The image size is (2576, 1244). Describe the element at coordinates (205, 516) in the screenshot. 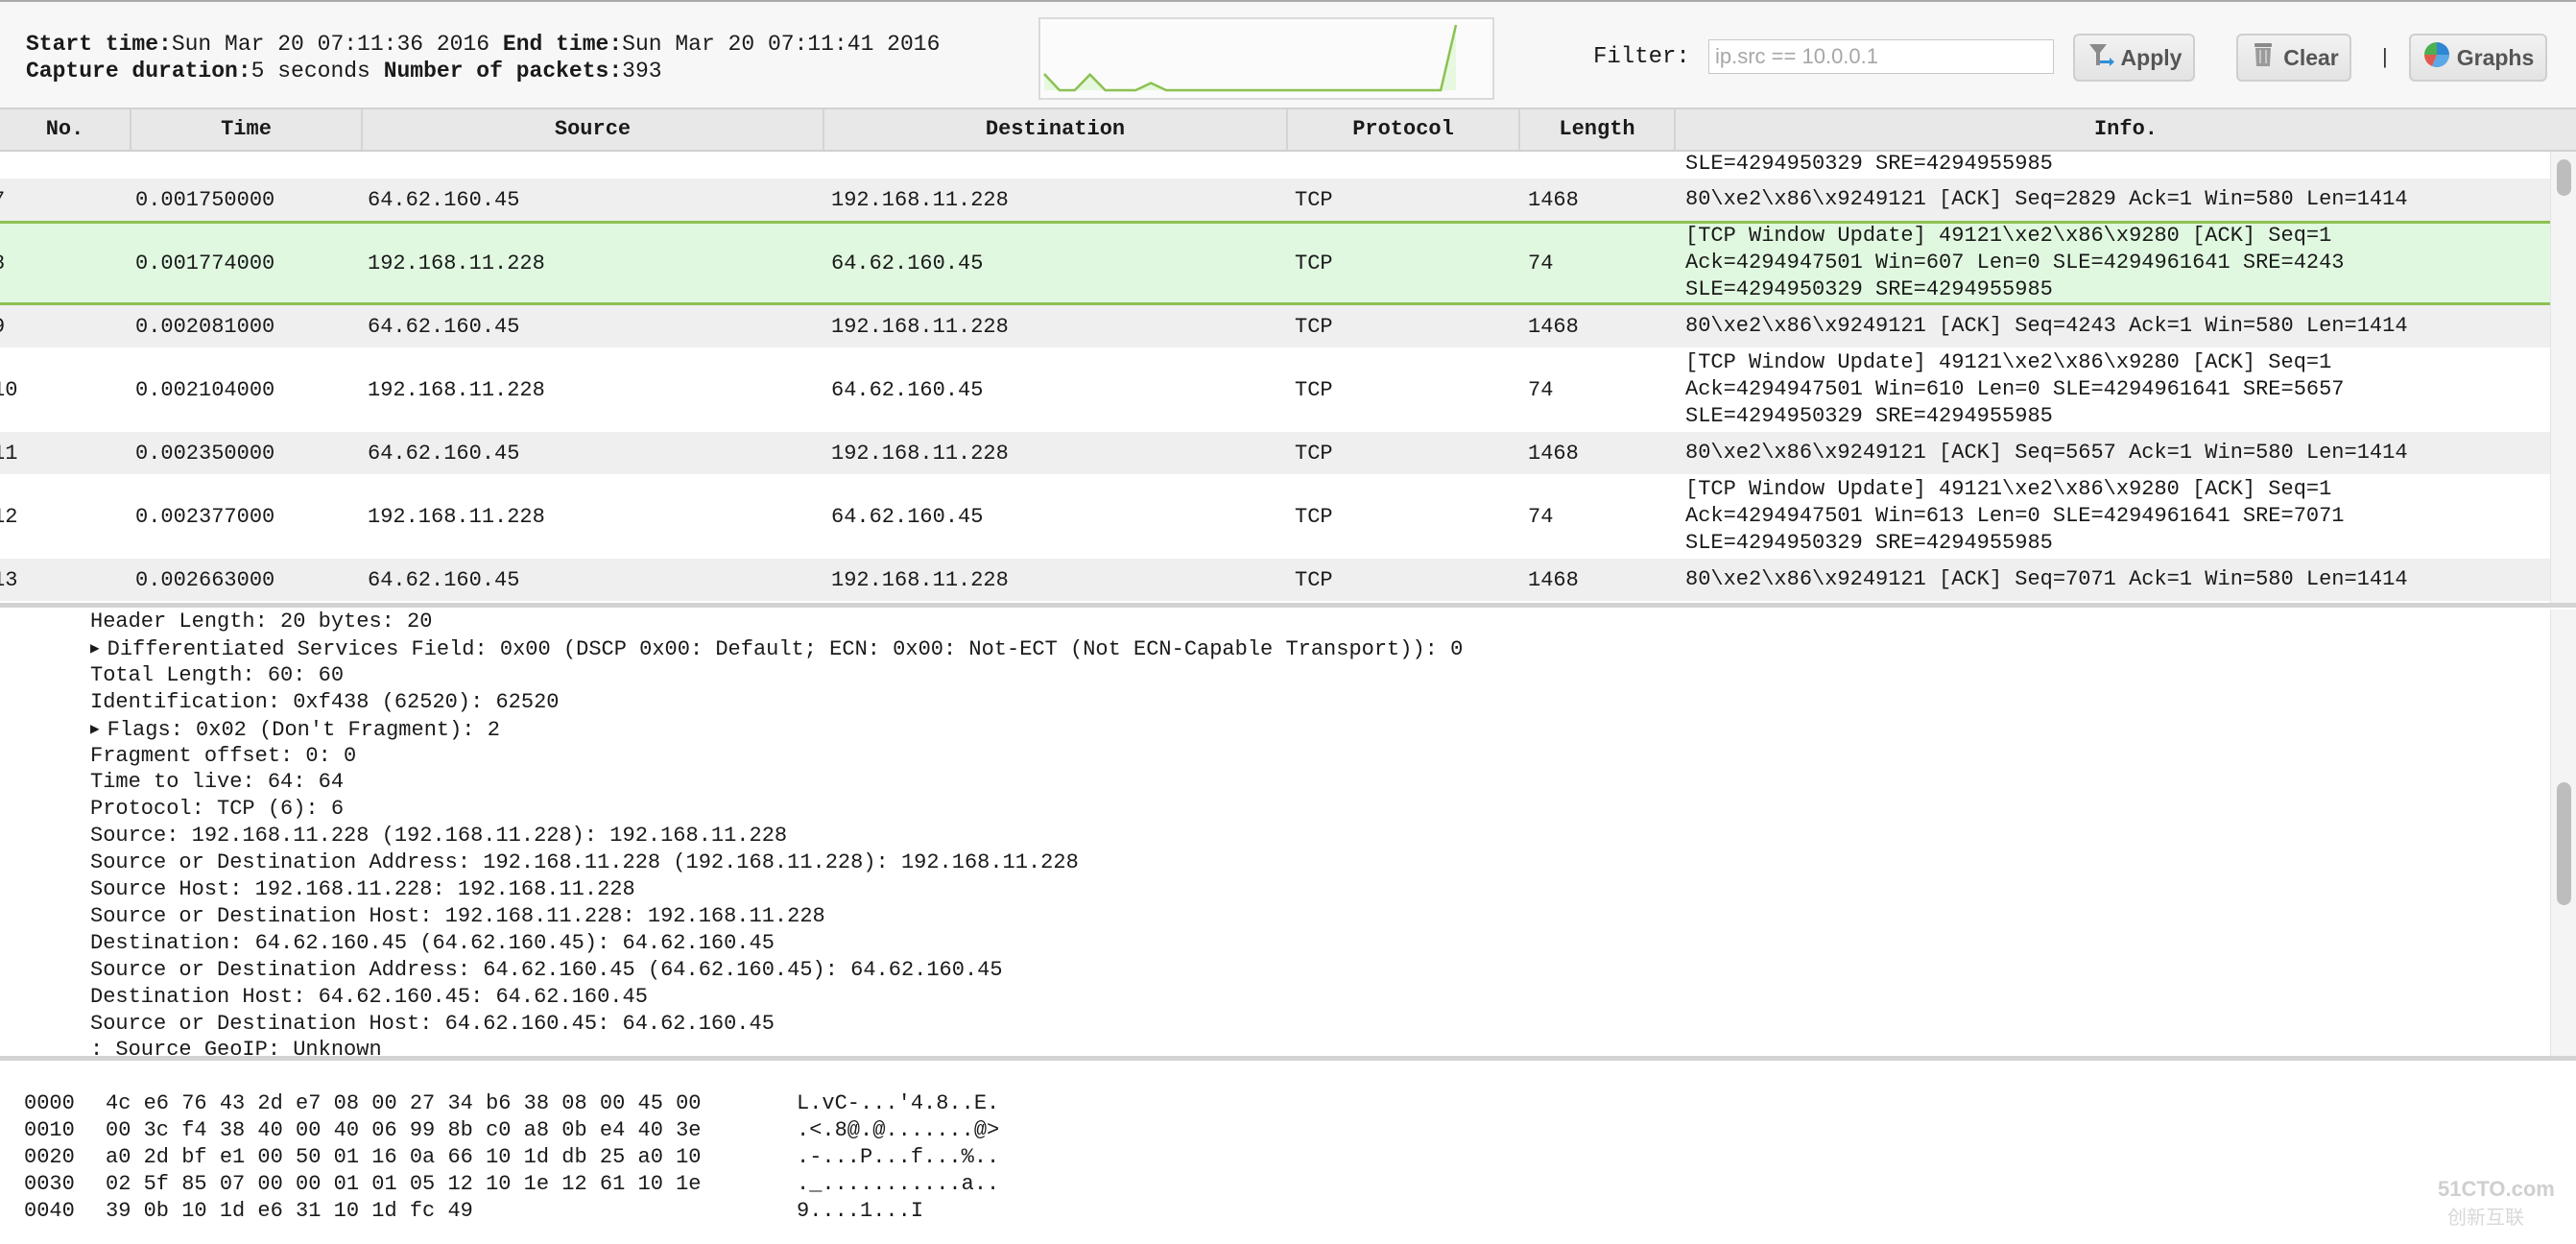

I see `cell-time: 0.002377000` at that location.